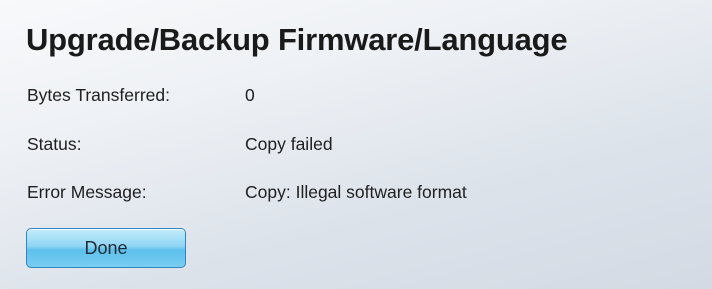  What do you see at coordinates (250, 95) in the screenshot?
I see `bytes-transferred-value: 0` at bounding box center [250, 95].